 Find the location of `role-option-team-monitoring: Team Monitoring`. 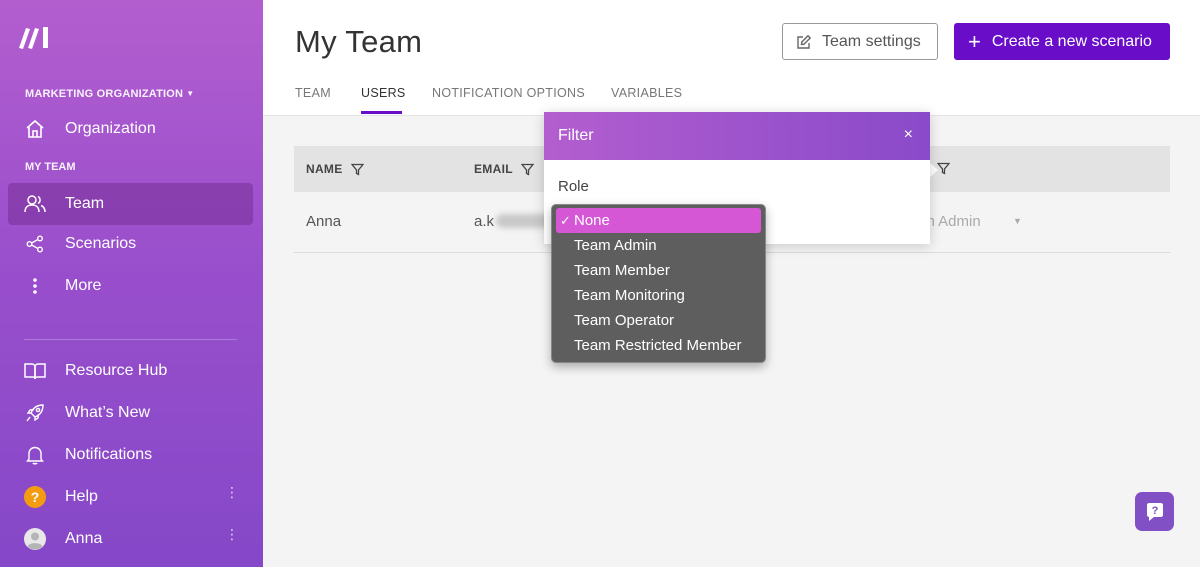

role-option-team-monitoring: Team Monitoring is located at coordinates (658, 295).